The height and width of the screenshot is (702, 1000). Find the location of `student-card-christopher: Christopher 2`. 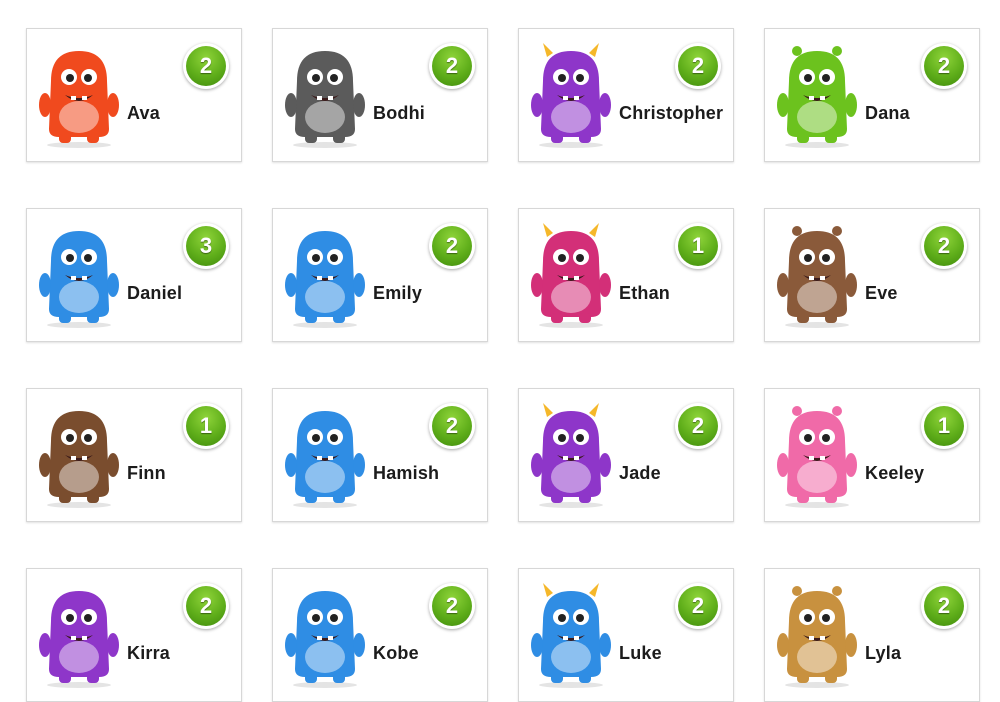

student-card-christopher: Christopher 2 is located at coordinates (626, 95).